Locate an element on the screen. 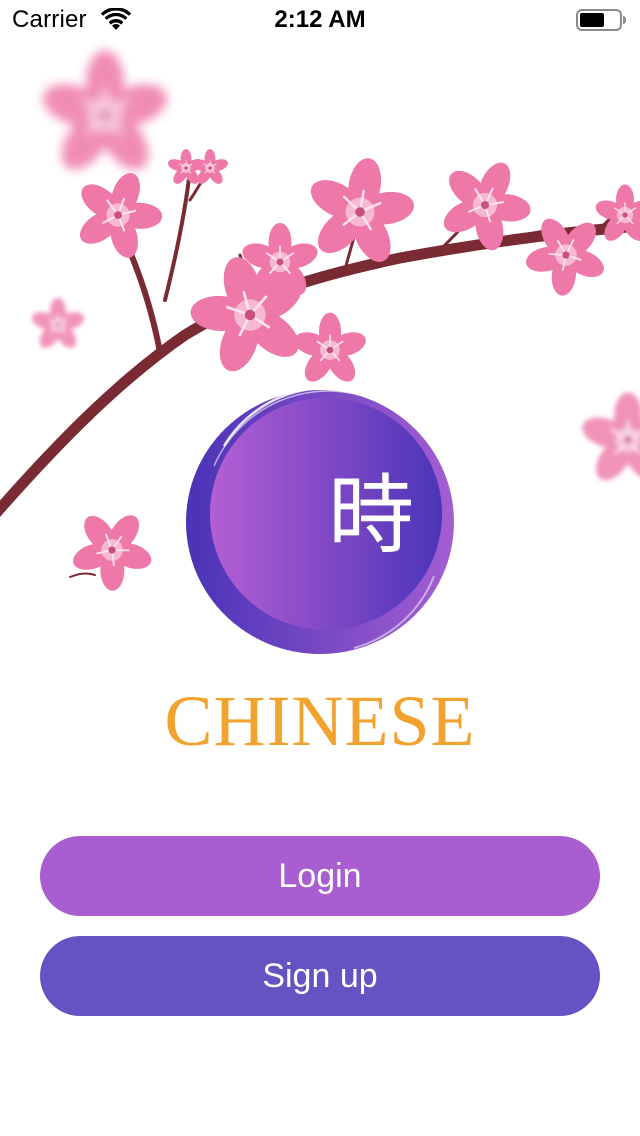 This screenshot has height=1136, width=640. signup-button: Sign up is located at coordinates (320, 976).